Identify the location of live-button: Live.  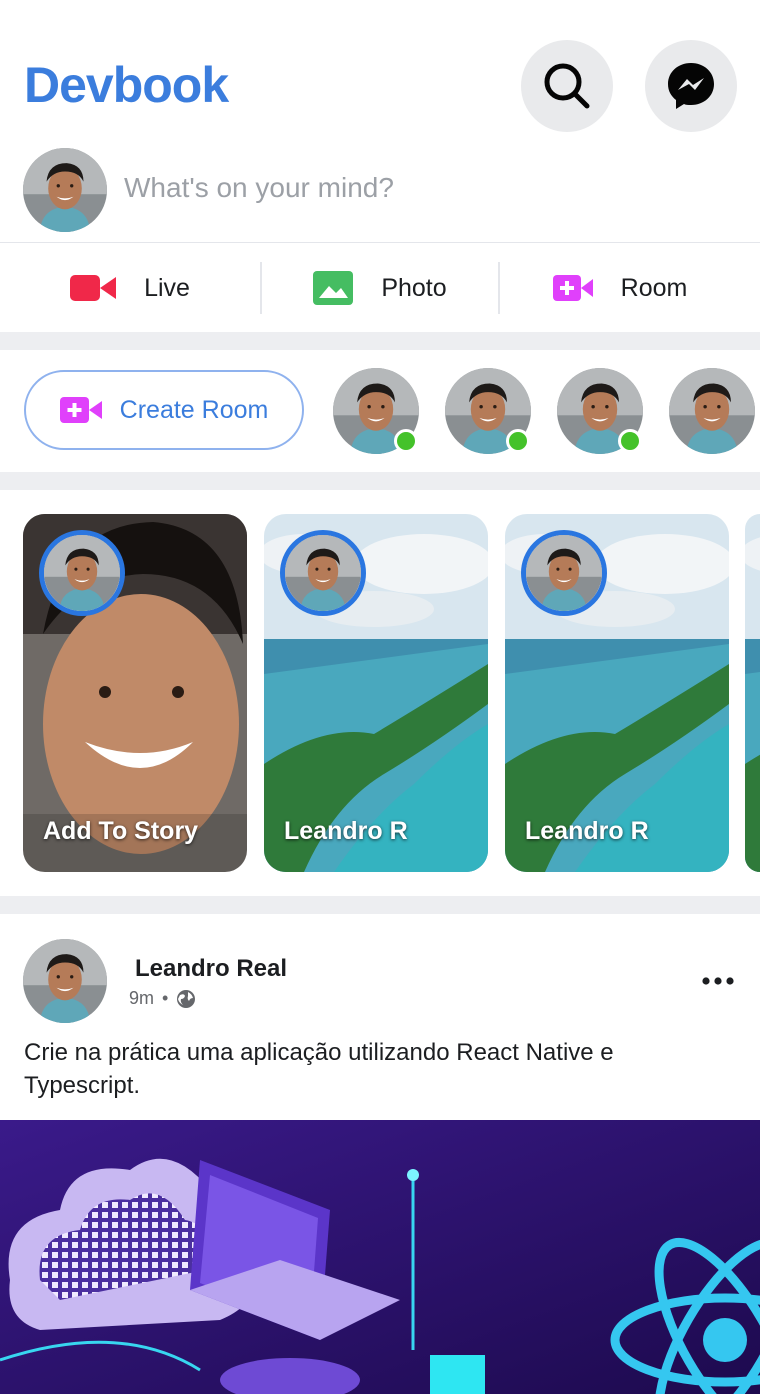
(130, 288).